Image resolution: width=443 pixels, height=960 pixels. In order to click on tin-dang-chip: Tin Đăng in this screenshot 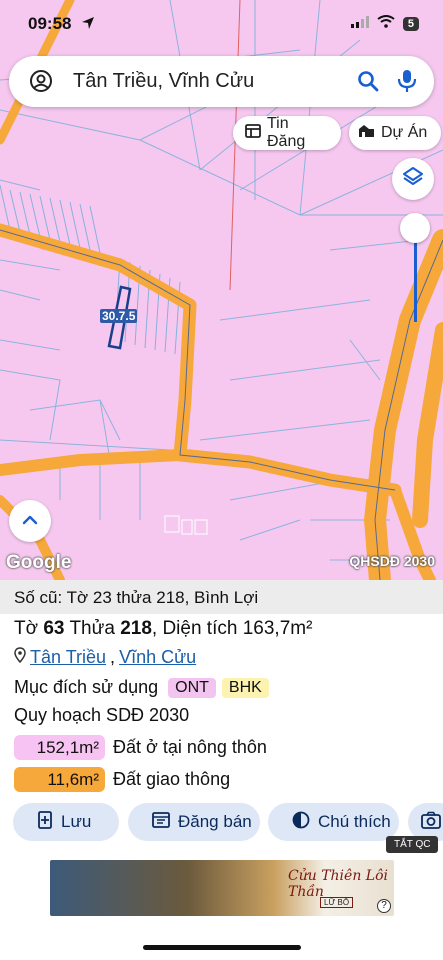, I will do `click(287, 132)`.